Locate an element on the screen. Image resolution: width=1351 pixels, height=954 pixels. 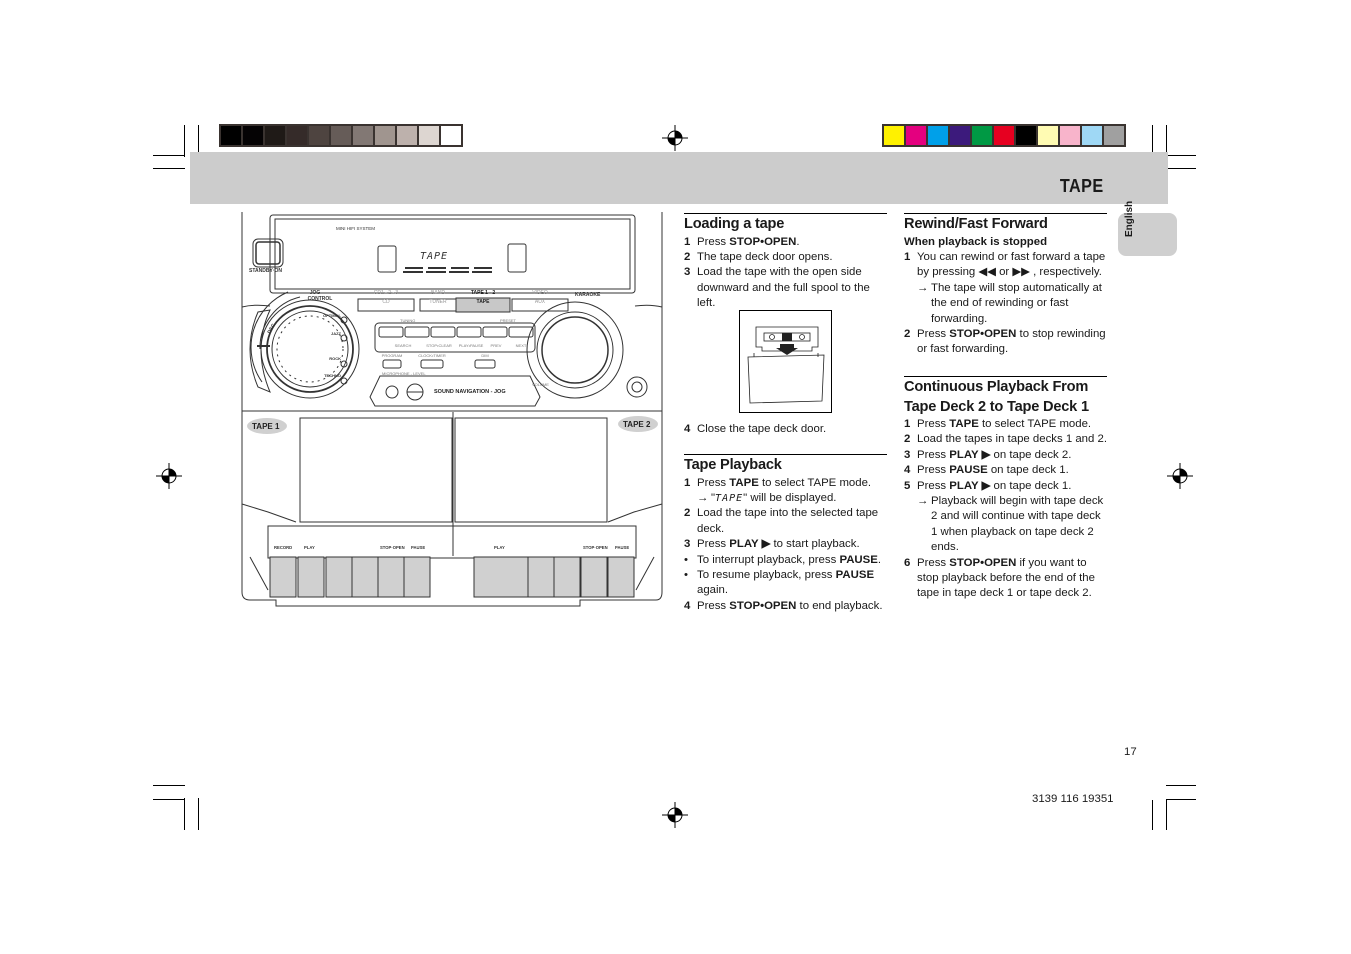
svg-text: SOUND NAVIGATION - JOG is located at coordinates (470, 392).